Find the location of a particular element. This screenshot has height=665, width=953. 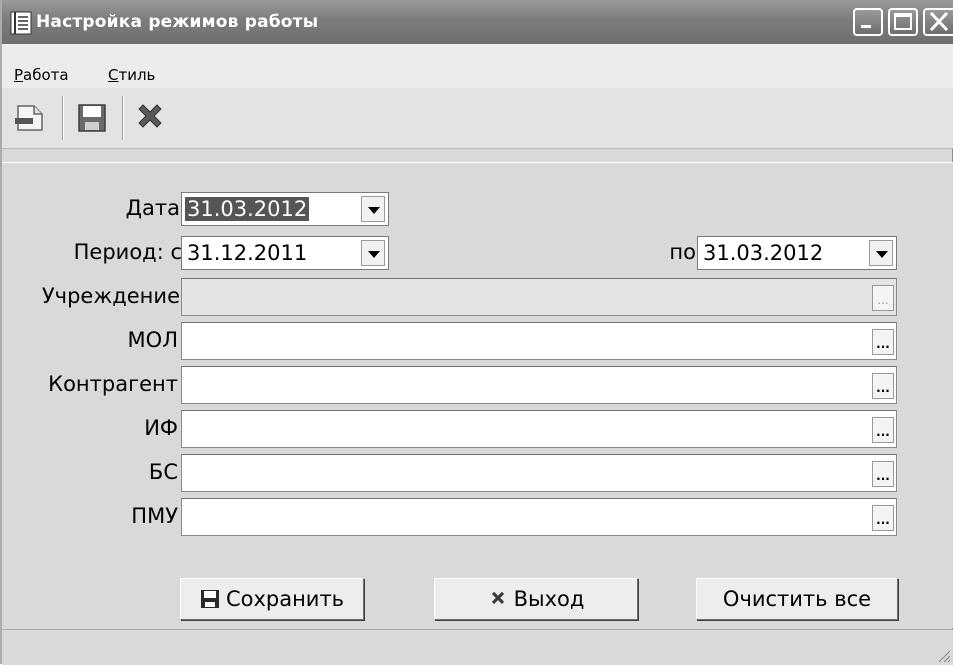

period-from-value: 31.12.2011 is located at coordinates (247, 253).